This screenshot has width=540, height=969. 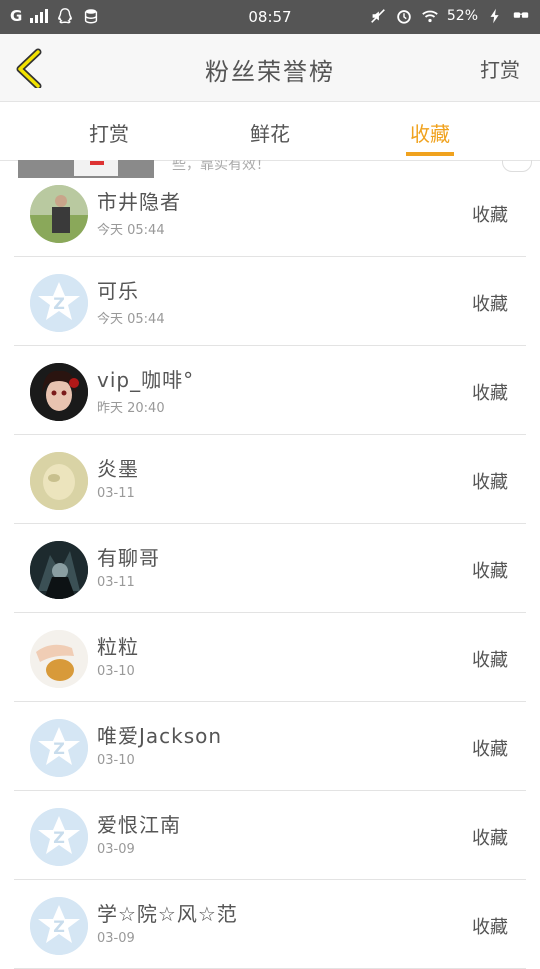 I want to click on list-item: Z 爱恨江南 03-09 收藏, so click(x=270, y=835).